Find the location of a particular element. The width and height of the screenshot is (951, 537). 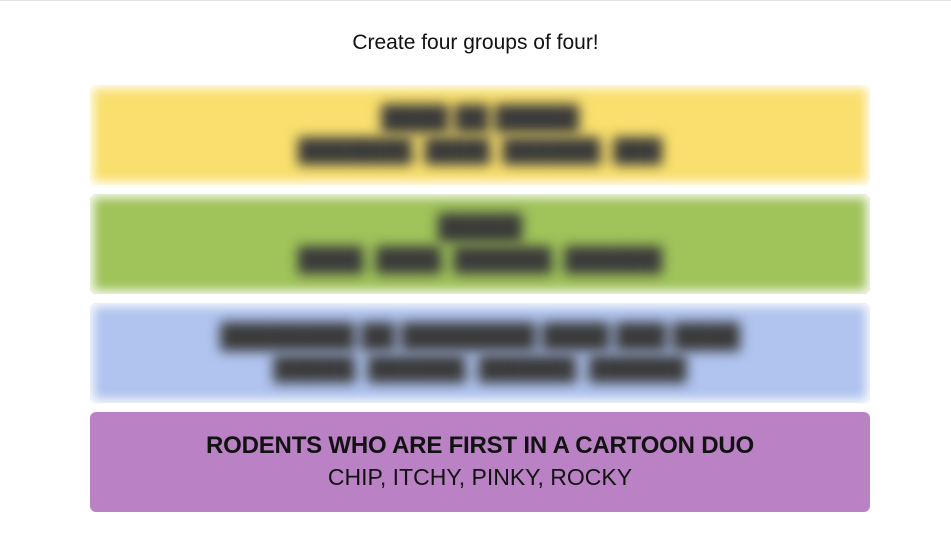

group-members: ███████, ████, ██████, ███ is located at coordinates (480, 150).